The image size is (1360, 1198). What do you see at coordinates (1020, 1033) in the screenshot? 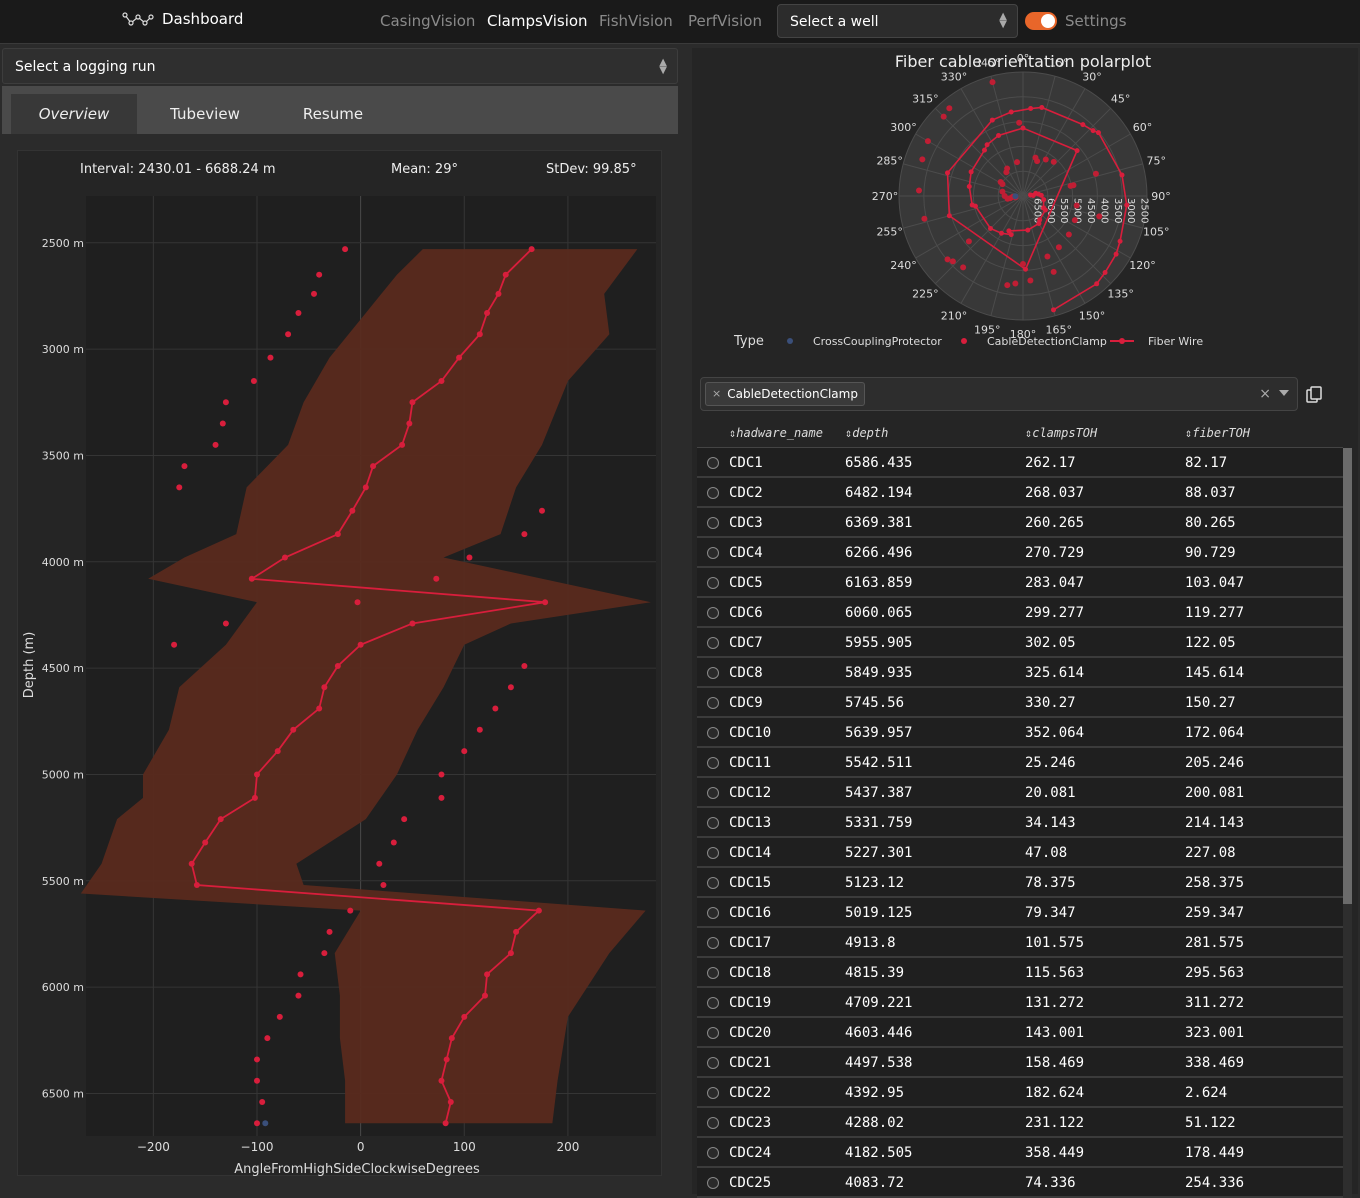
I see `table-row: CDC20 4603.446 143.001 323.001` at bounding box center [1020, 1033].